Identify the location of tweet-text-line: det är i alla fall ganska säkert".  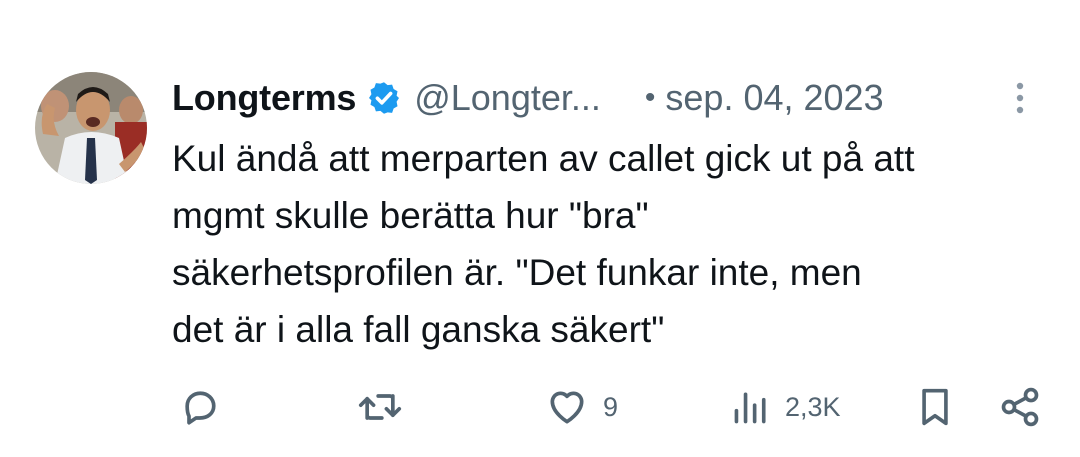
(418, 329).